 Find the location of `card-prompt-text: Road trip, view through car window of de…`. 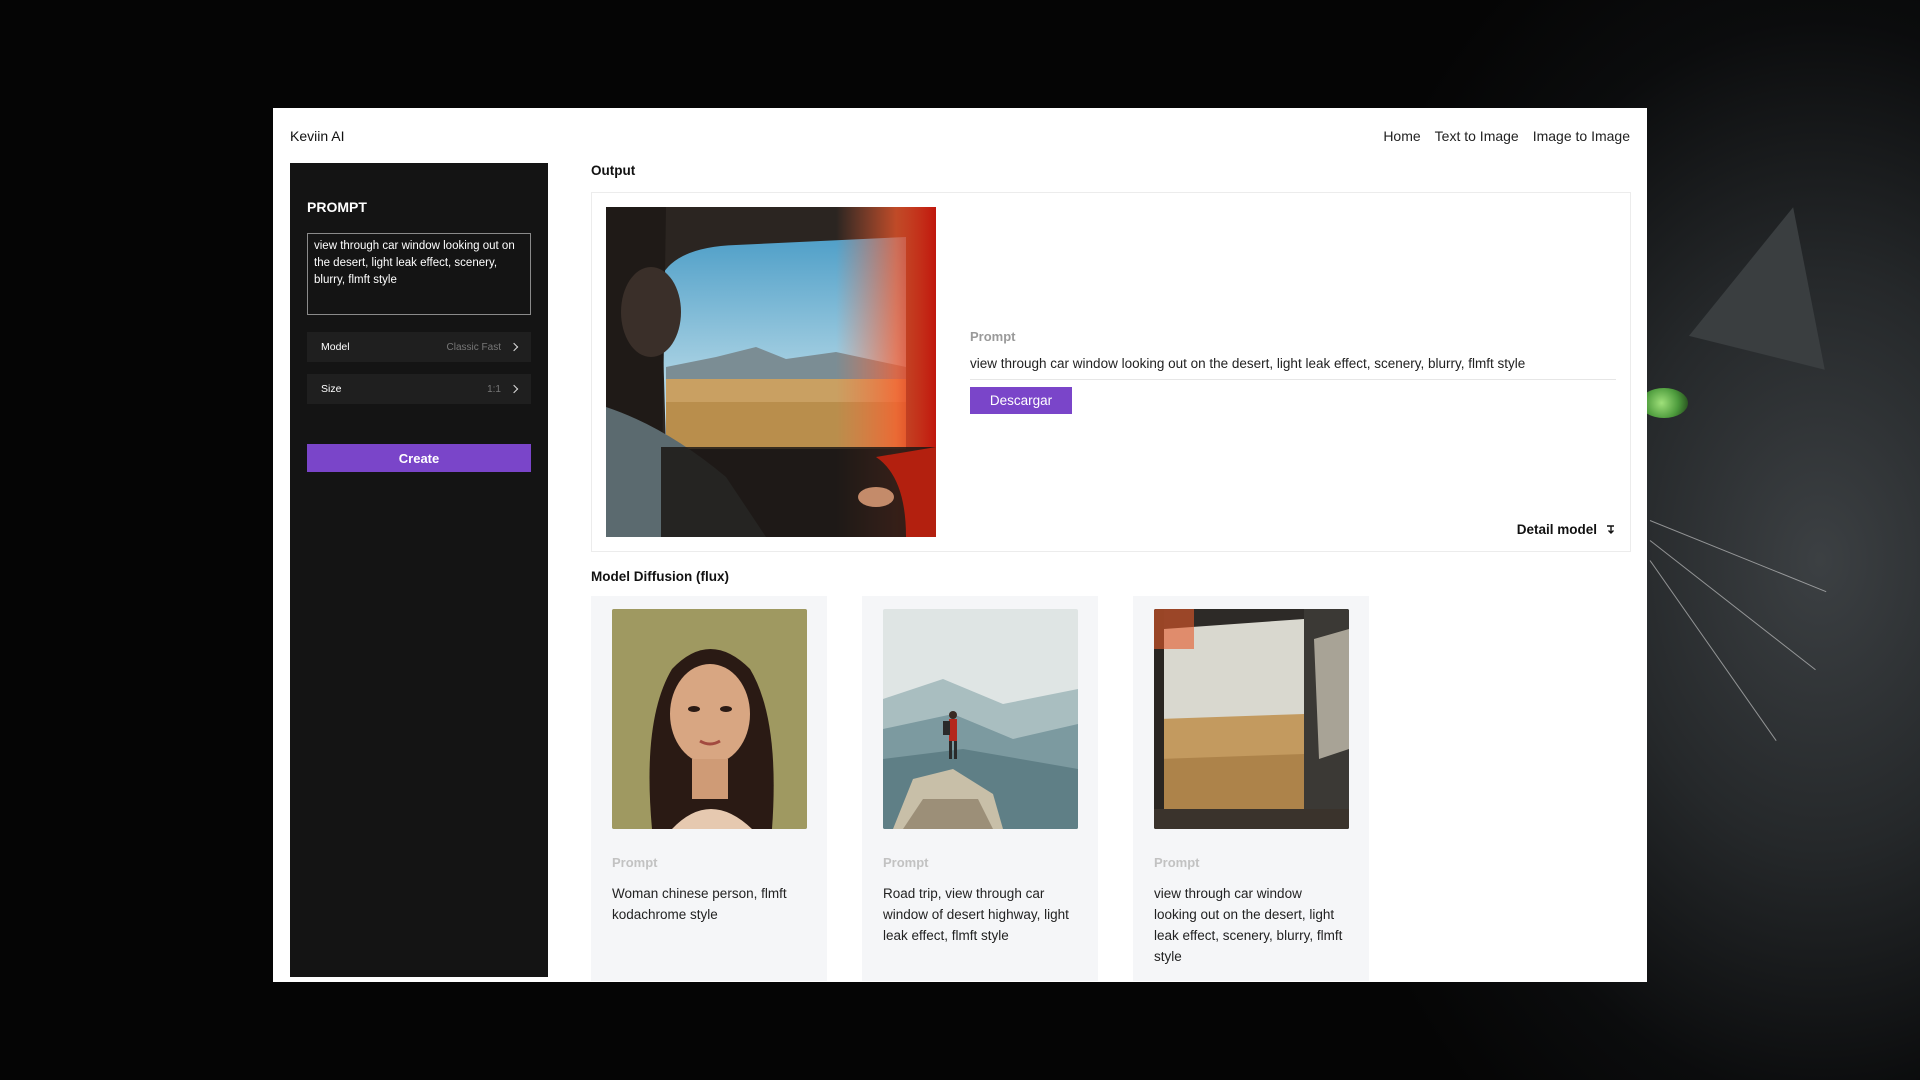

card-prompt-text: Road trip, view through car window of de… is located at coordinates (976, 914).